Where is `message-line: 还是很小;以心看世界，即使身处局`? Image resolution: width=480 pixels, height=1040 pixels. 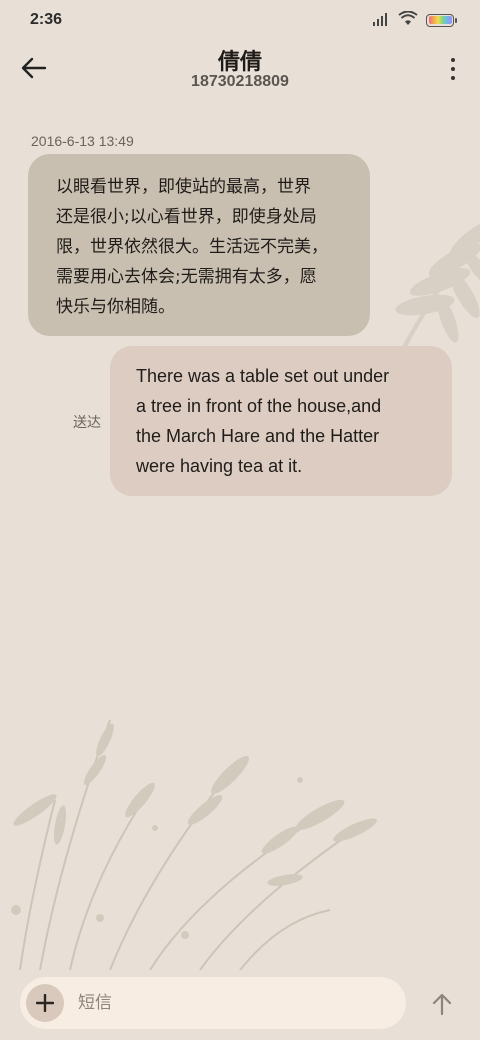 message-line: 还是很小;以心看世界，即使身处局 is located at coordinates (186, 217).